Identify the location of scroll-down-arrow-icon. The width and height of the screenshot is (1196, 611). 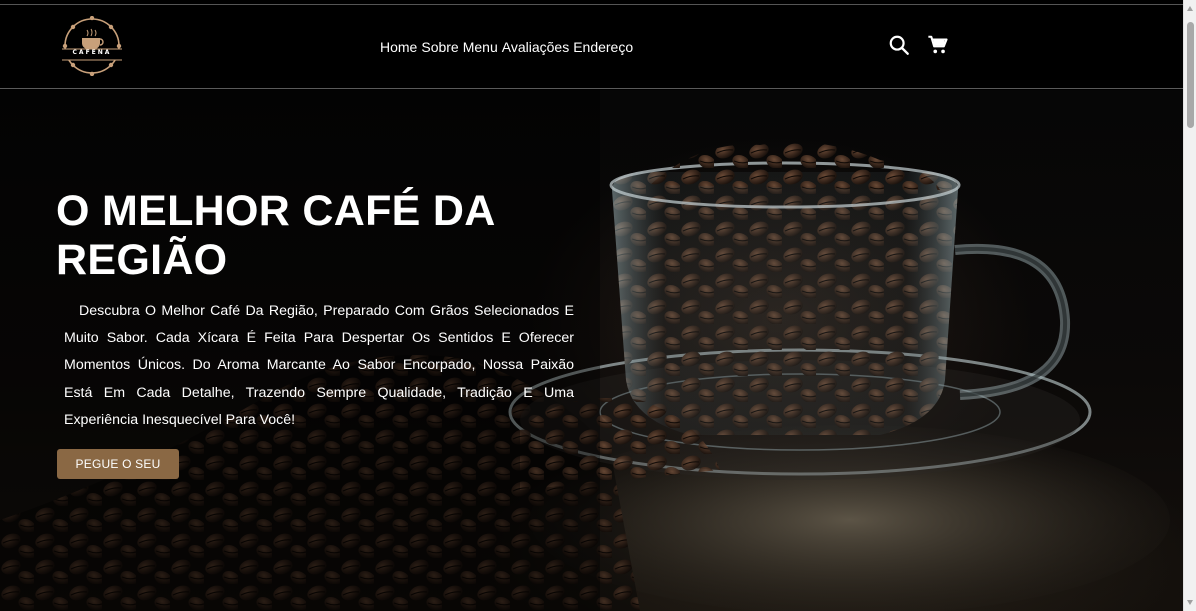
(1190, 602).